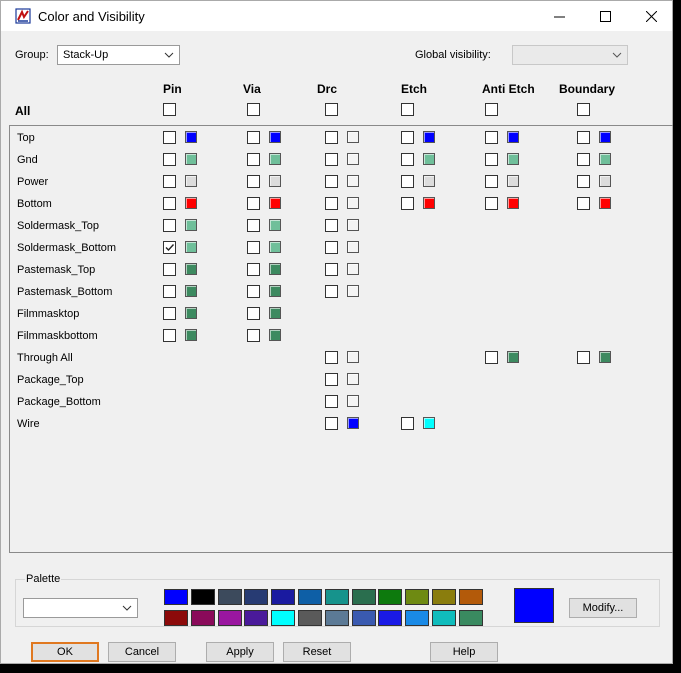 The width and height of the screenshot is (681, 673). I want to click on ok-button: OK, so click(65, 652).